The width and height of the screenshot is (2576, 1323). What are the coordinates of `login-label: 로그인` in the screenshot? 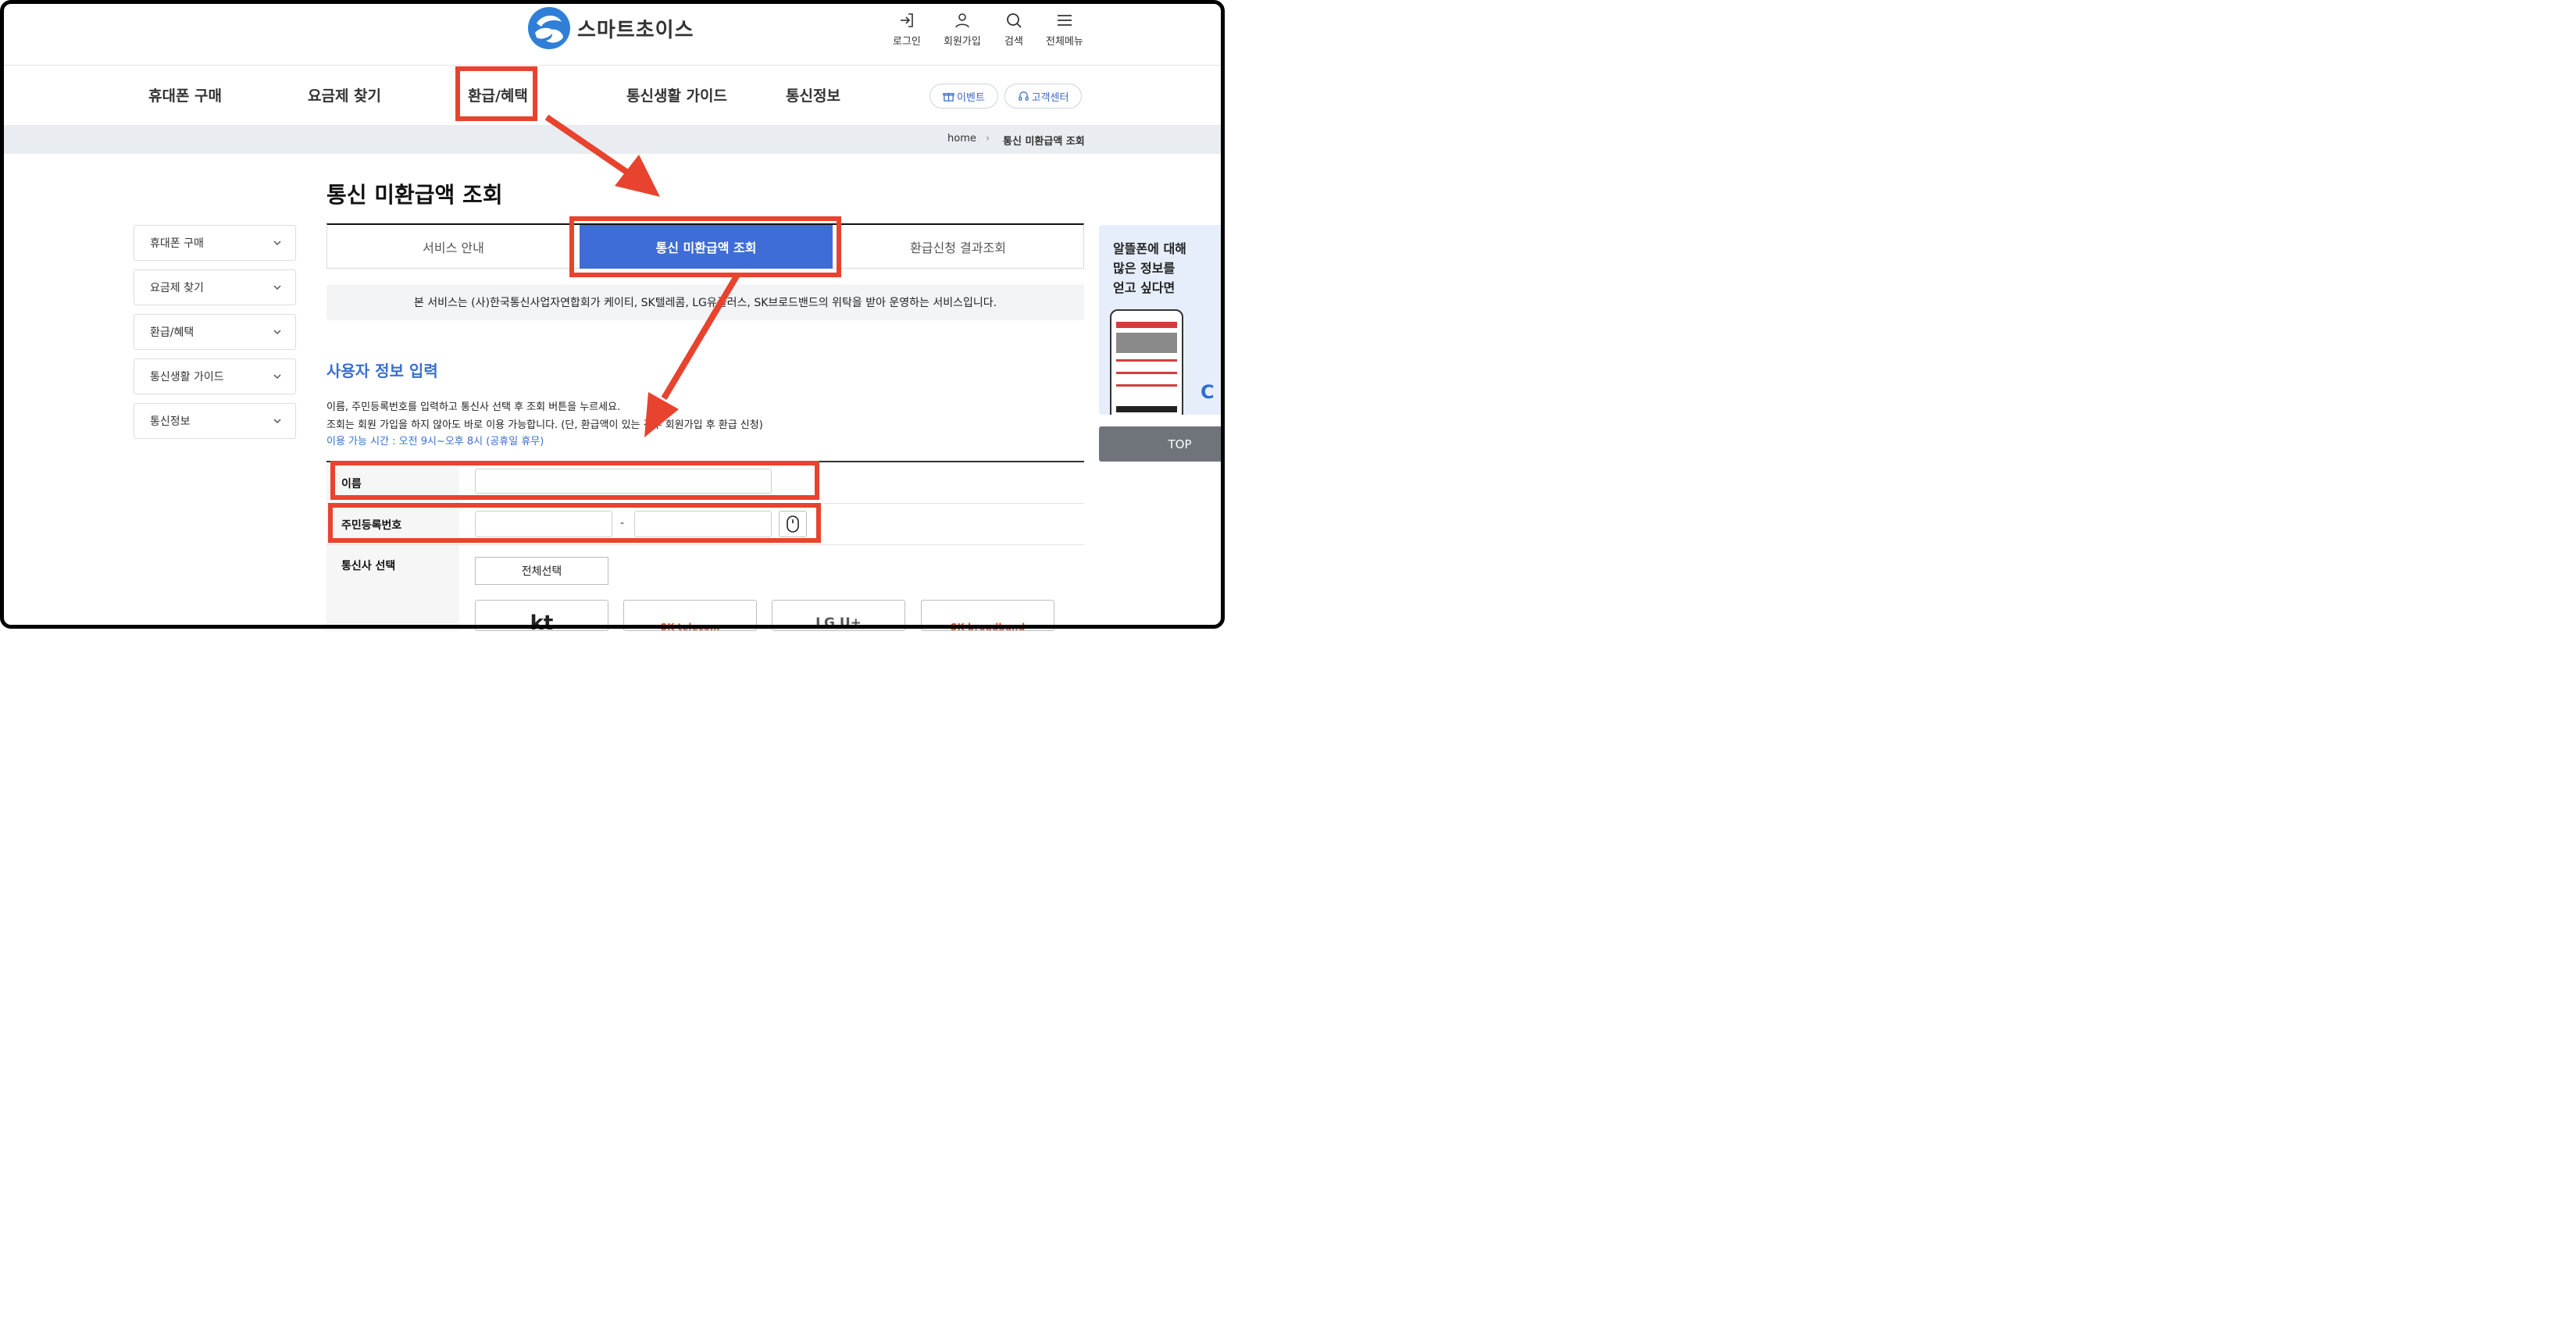 It's located at (907, 42).